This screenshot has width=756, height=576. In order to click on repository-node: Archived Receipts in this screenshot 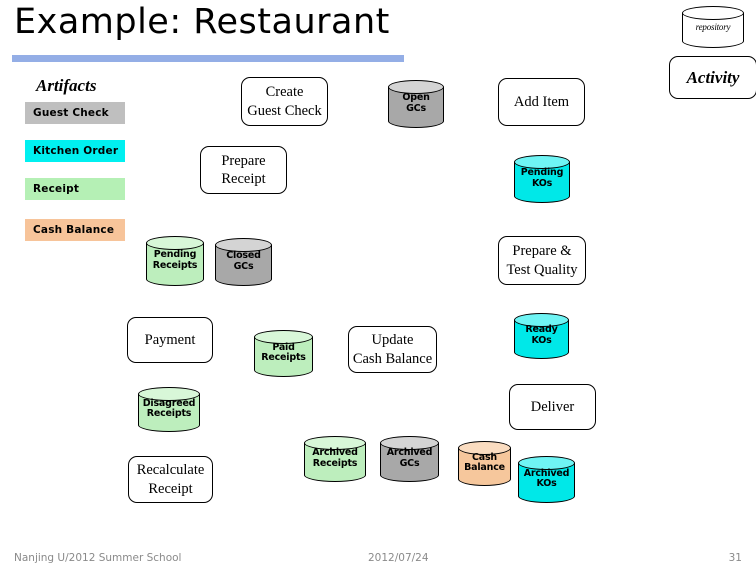, I will do `click(335, 459)`.